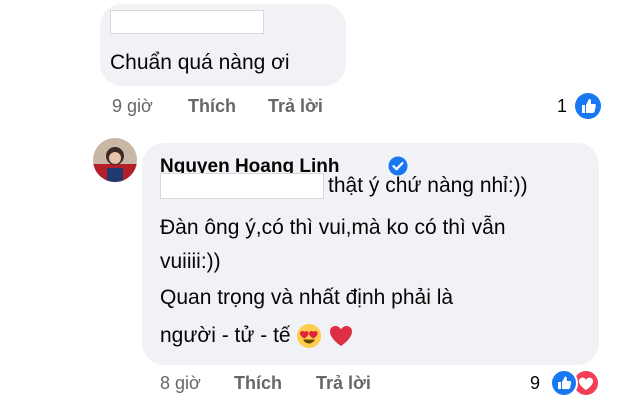  What do you see at coordinates (115, 160) in the screenshot?
I see `avatar` at bounding box center [115, 160].